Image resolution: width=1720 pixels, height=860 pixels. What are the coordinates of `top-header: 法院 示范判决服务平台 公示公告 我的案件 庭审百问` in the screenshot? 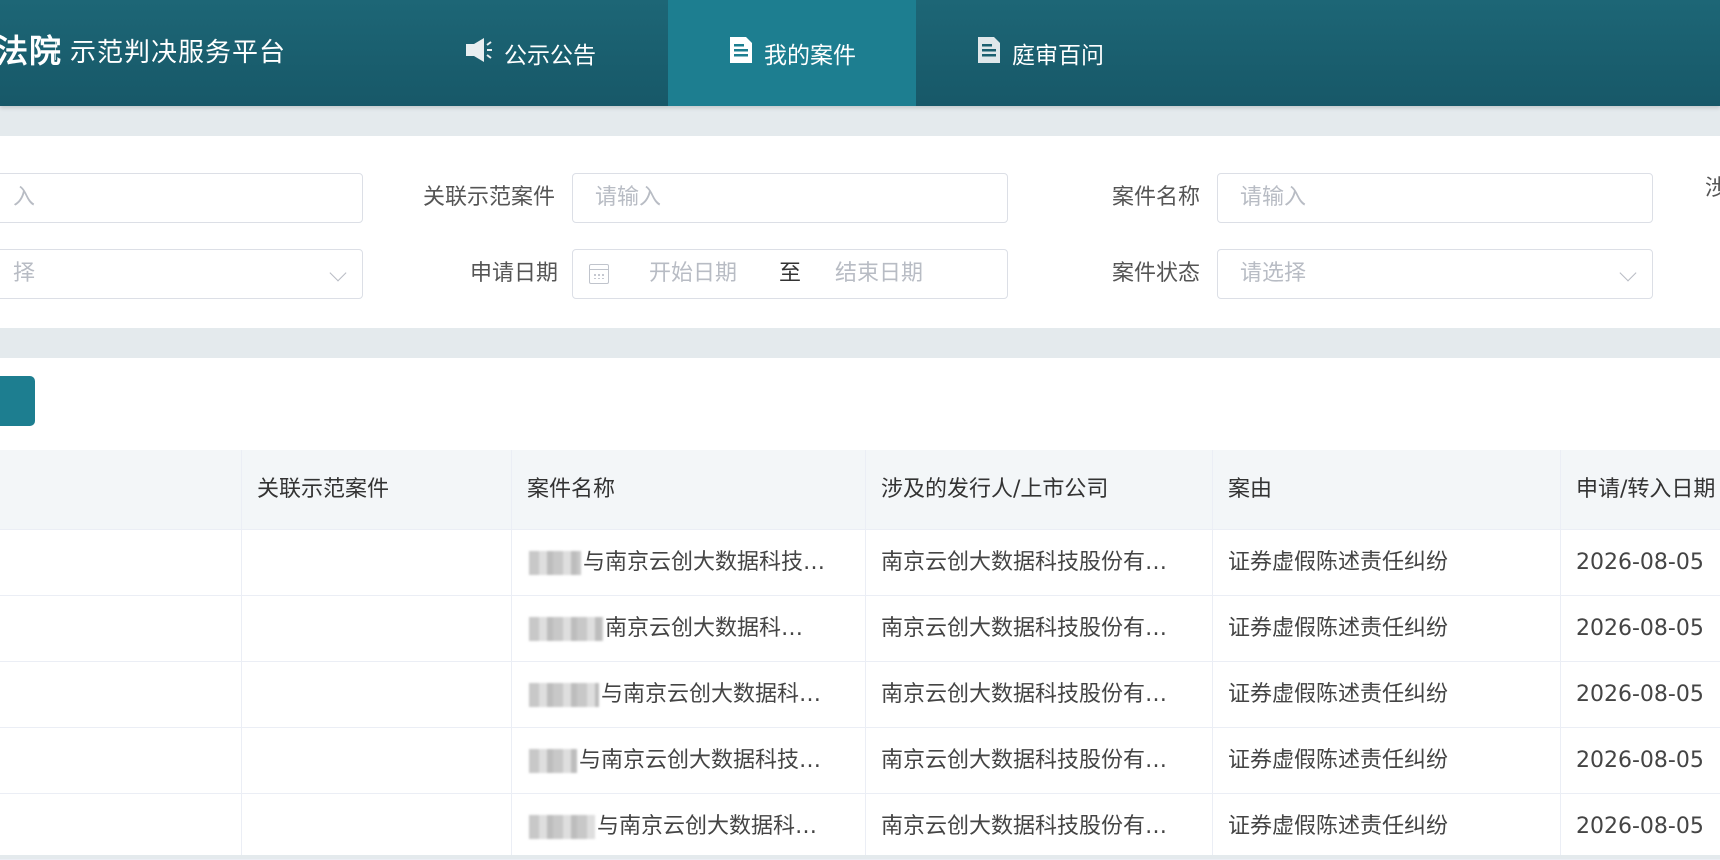 It's located at (860, 53).